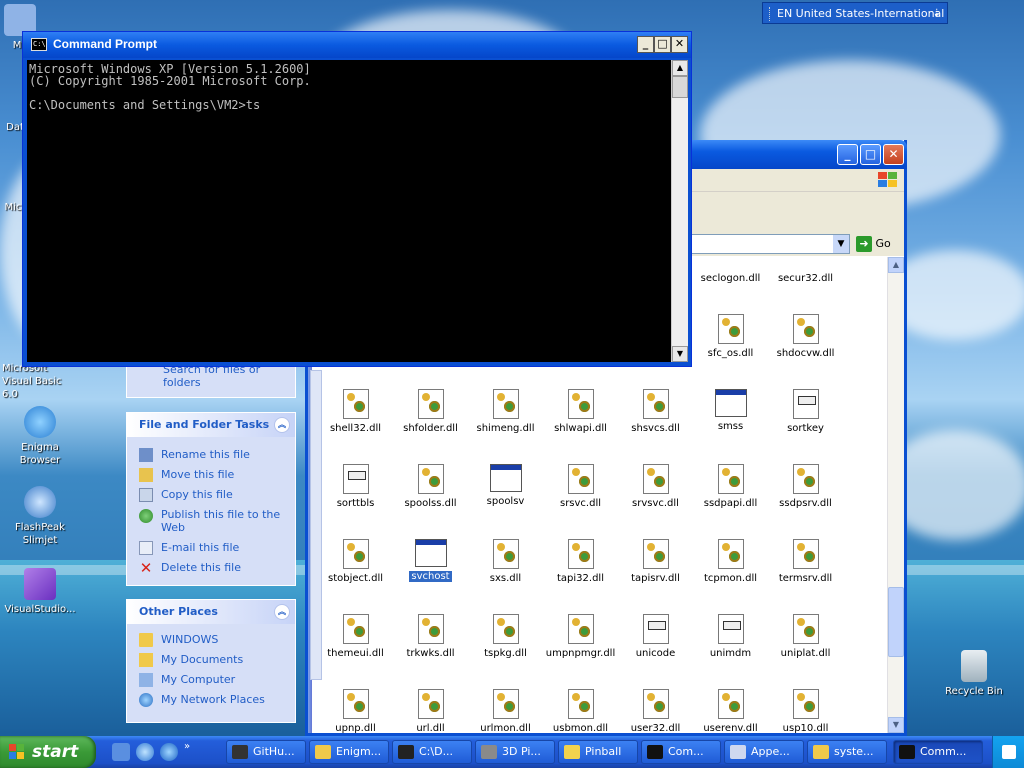 This screenshot has height=768, width=1024. Describe the element at coordinates (655, 711) in the screenshot. I see `file-item: user32.dll` at that location.